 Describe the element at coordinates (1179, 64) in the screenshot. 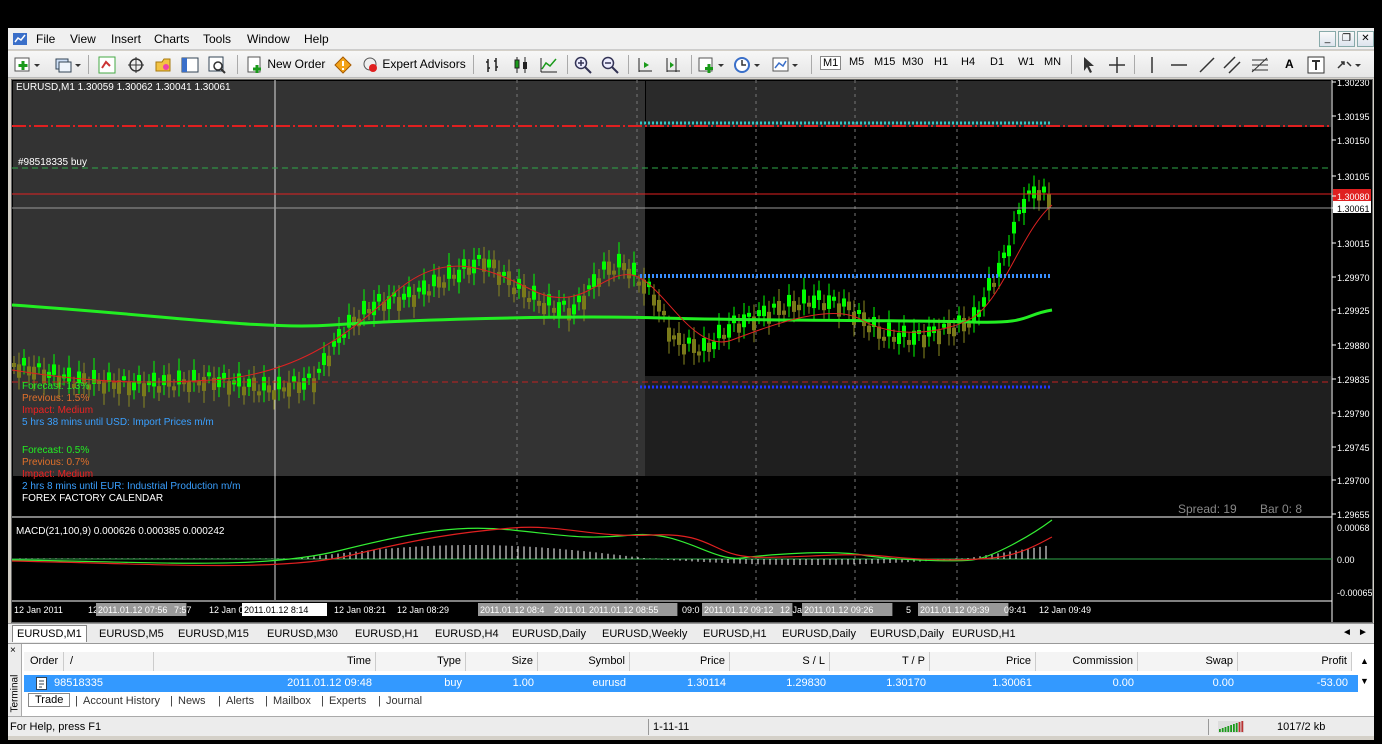

I see `horizontal-line-icon` at that location.